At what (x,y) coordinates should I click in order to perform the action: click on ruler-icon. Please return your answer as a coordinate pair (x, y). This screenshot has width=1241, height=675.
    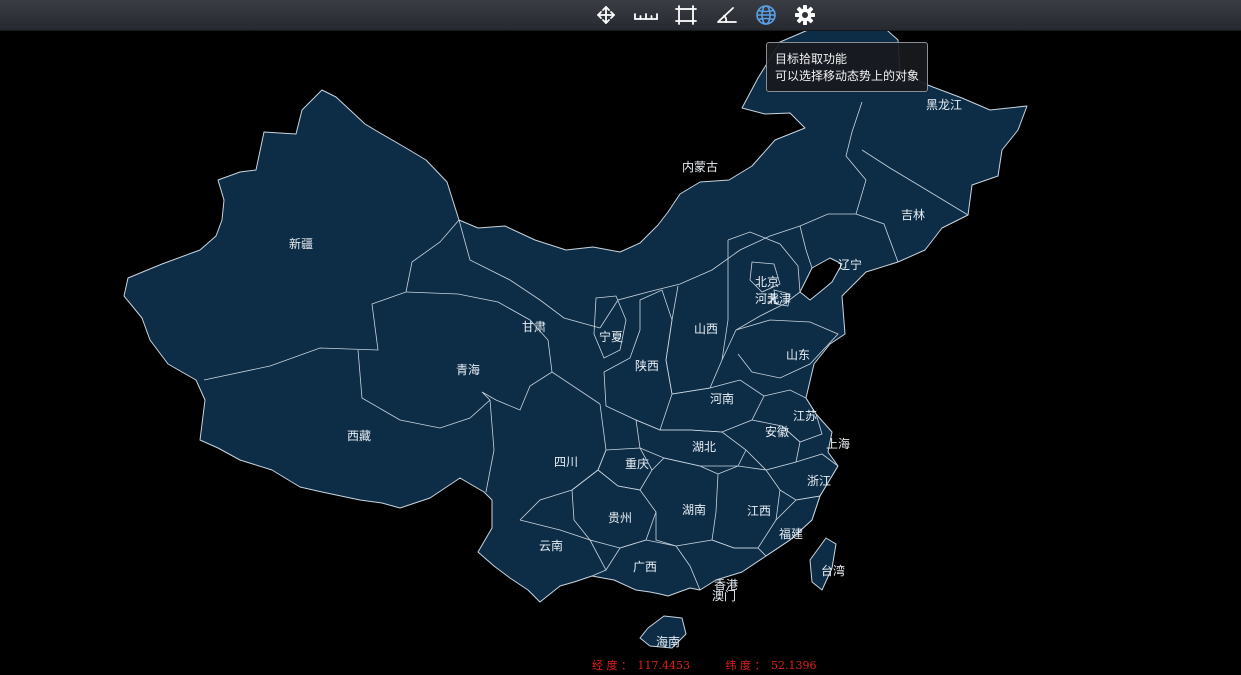
    Looking at the image, I should click on (646, 16).